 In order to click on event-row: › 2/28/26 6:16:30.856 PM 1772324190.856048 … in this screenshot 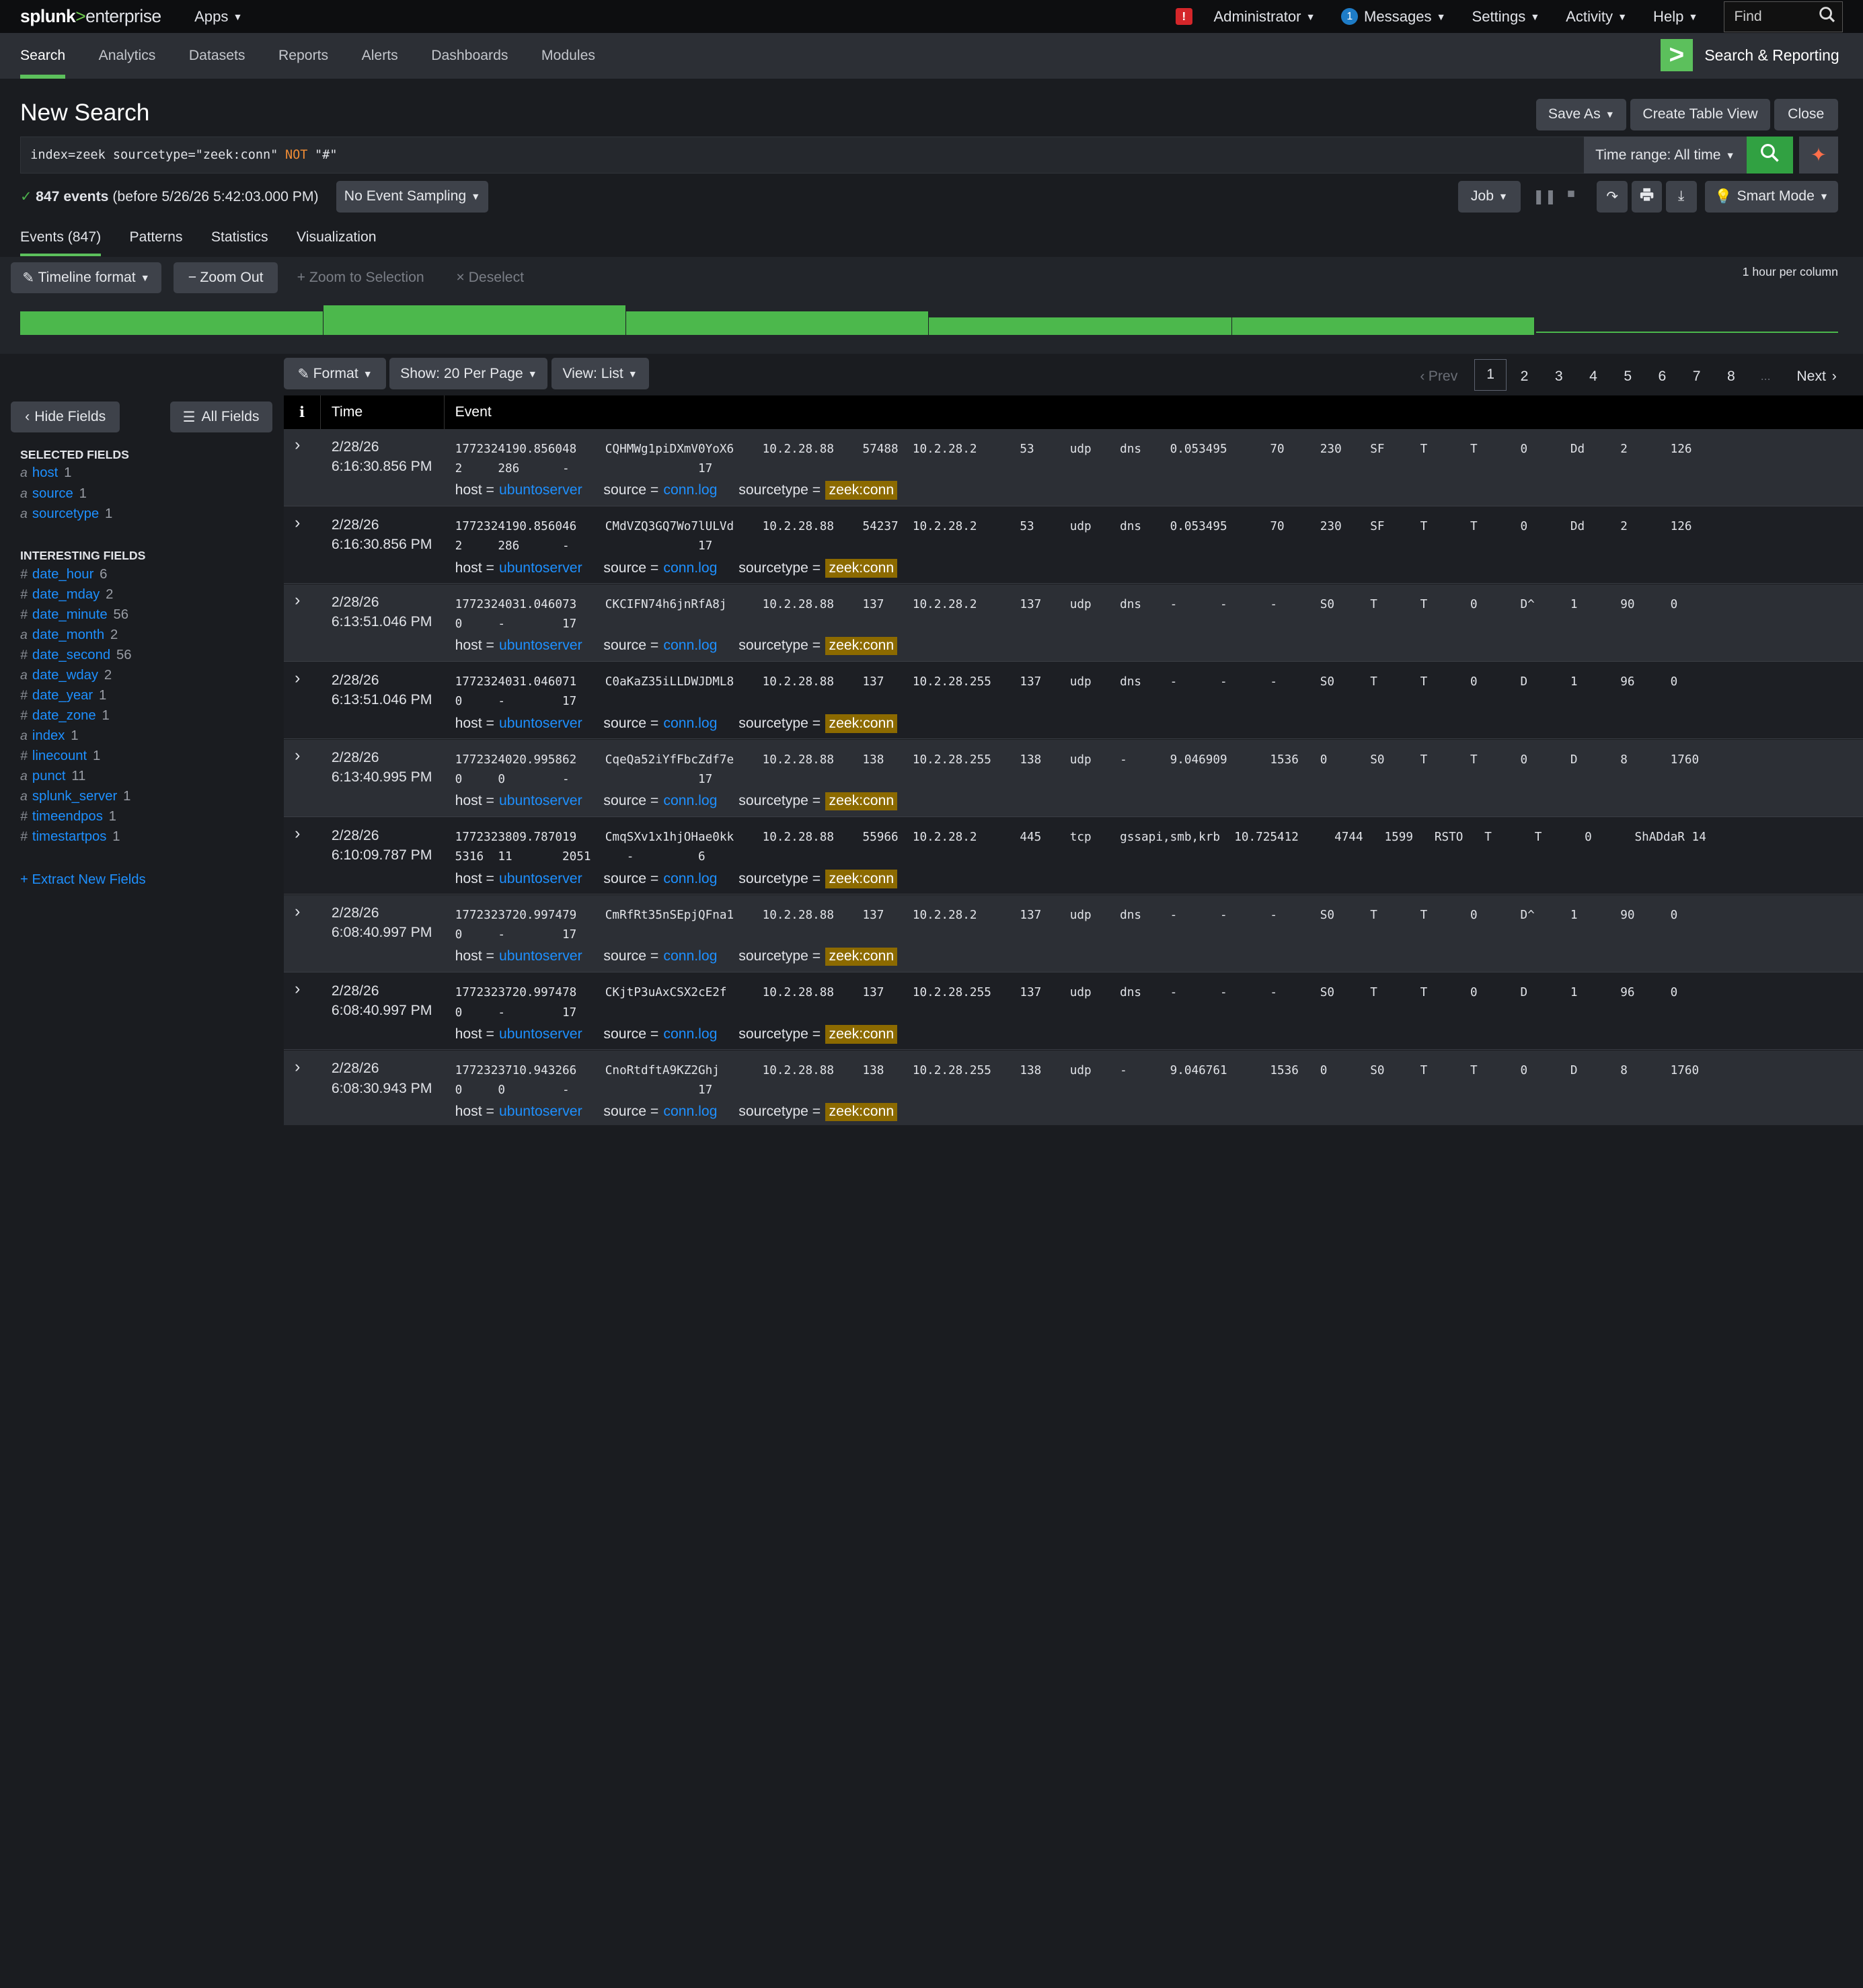, I will do `click(1073, 467)`.